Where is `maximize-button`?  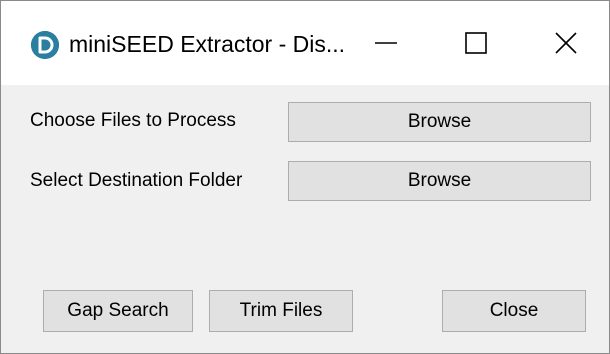
maximize-button is located at coordinates (476, 43).